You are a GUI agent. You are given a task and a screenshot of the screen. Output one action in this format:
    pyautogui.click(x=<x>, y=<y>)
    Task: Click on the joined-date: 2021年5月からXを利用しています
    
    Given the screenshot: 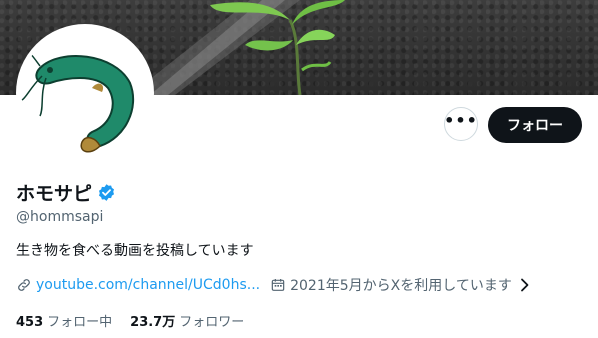 What is the action you would take?
    pyautogui.click(x=400, y=285)
    